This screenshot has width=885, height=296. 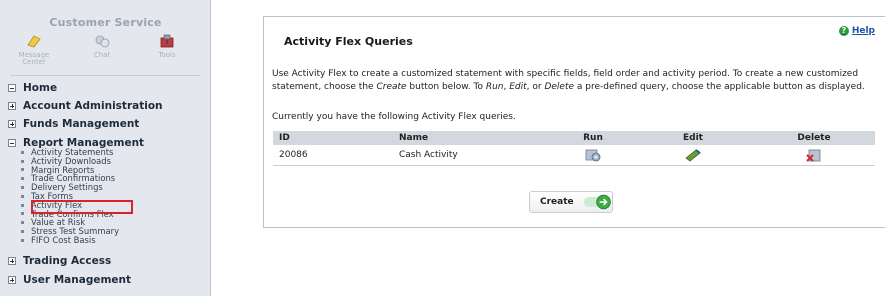 I want to click on help-icon: ?, so click(x=843, y=31).